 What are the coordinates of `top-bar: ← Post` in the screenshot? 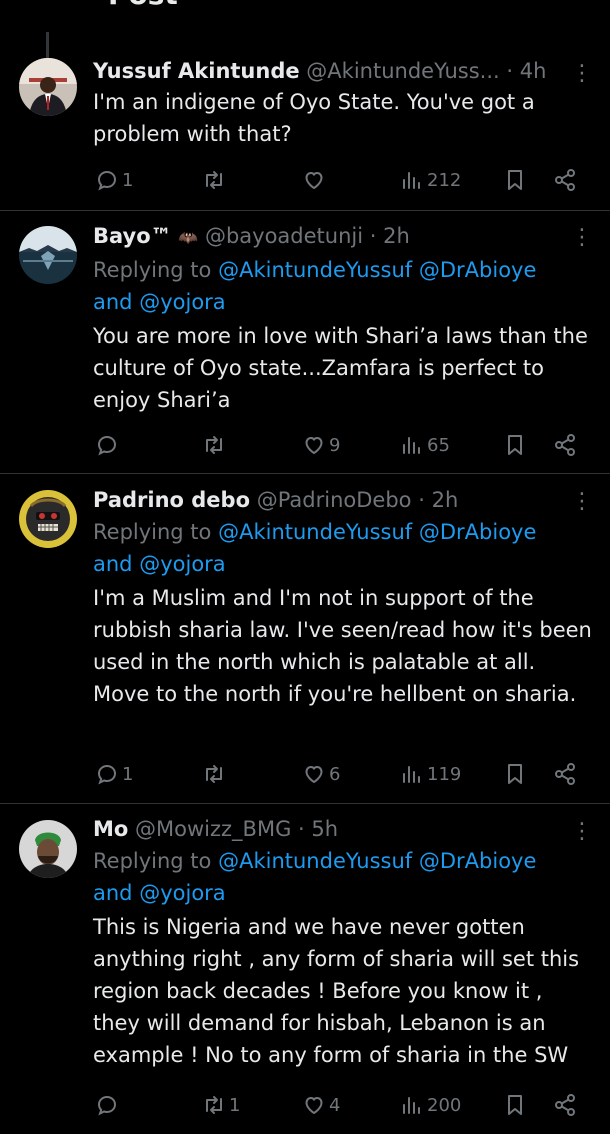 It's located at (305, 14).